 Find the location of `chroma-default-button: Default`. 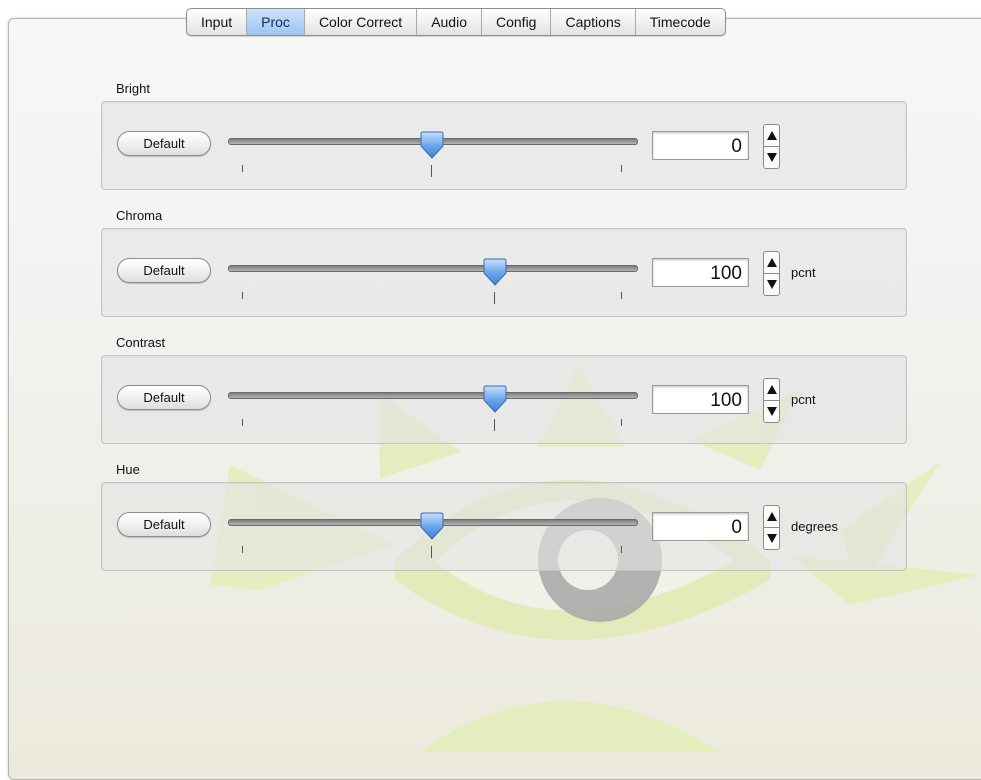

chroma-default-button: Default is located at coordinates (164, 270).